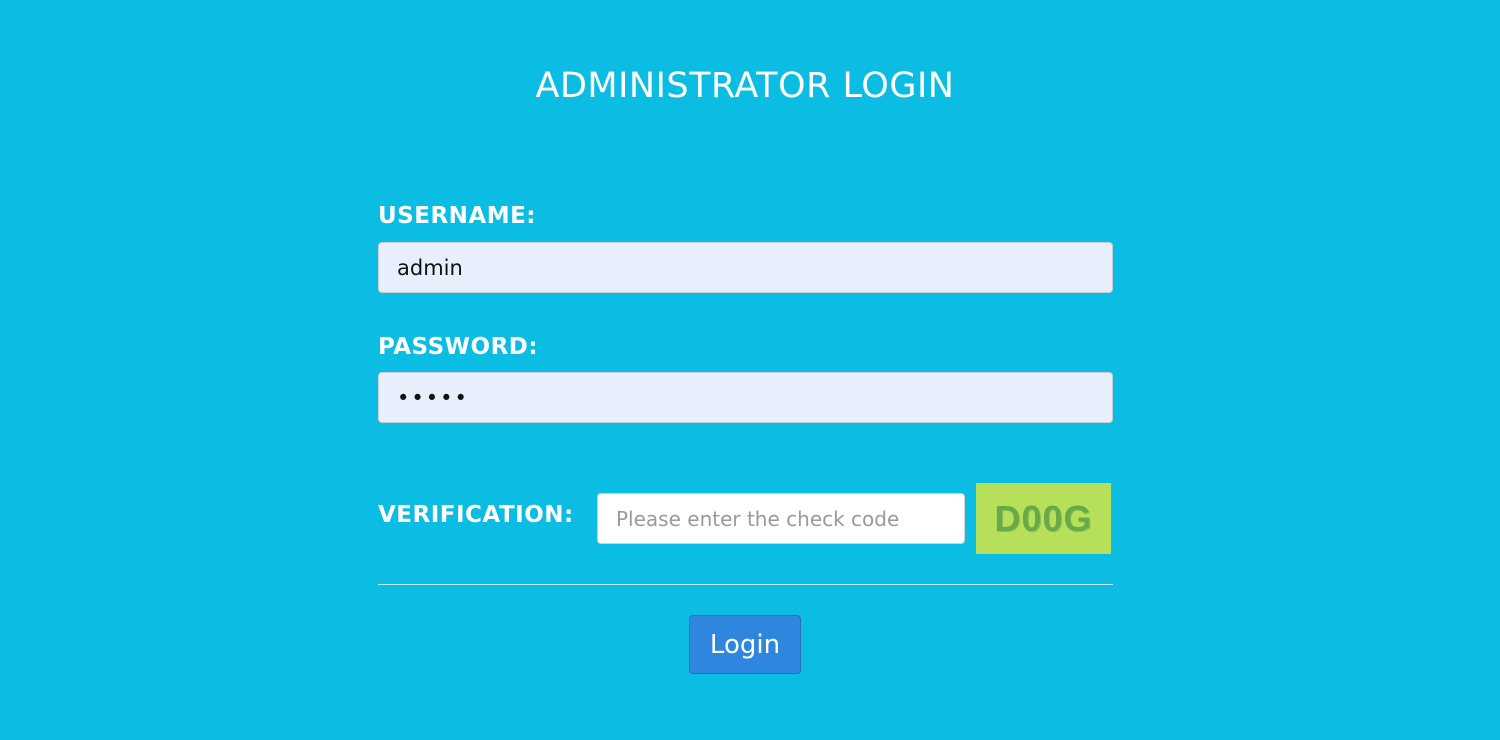  Describe the element at coordinates (745, 267) in the screenshot. I see `username-field` at that location.